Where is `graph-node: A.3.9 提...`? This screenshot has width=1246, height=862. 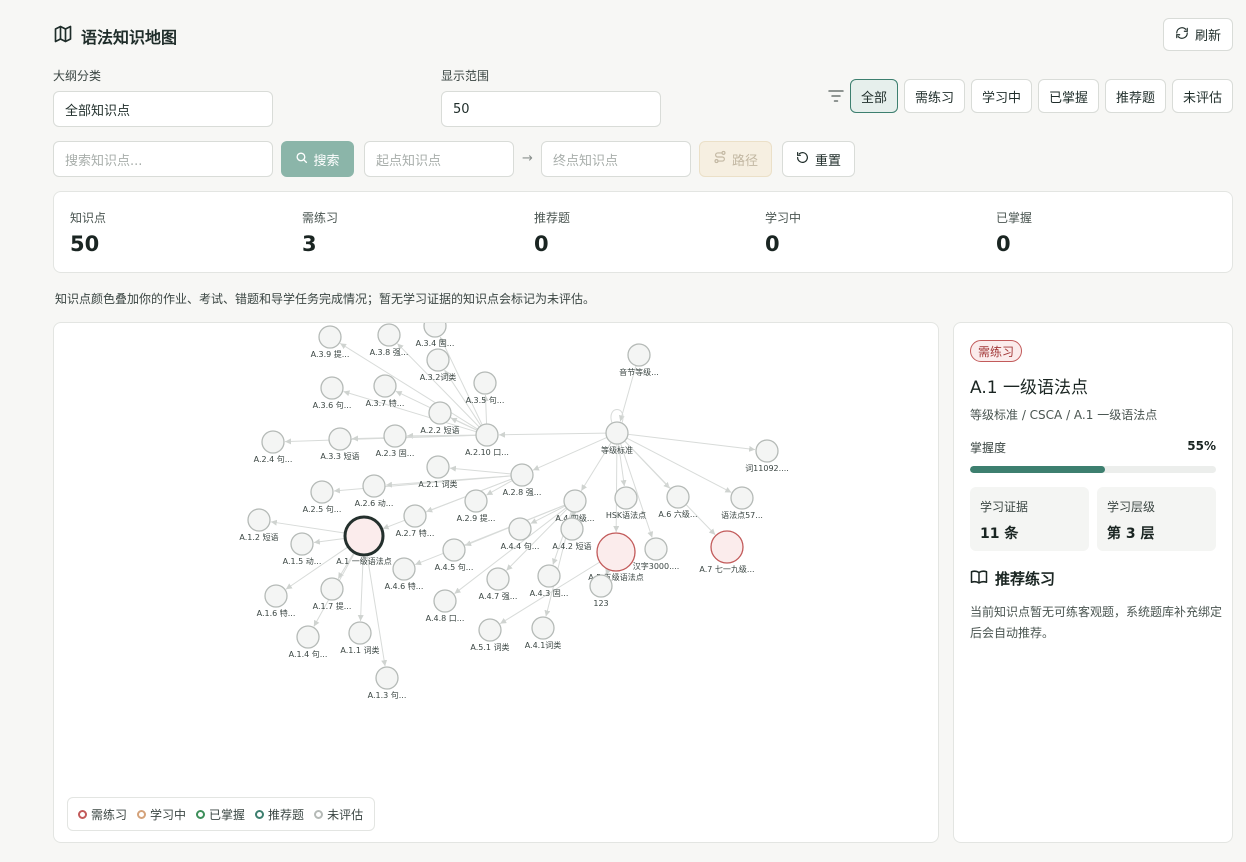 graph-node: A.3.9 提... is located at coordinates (330, 342).